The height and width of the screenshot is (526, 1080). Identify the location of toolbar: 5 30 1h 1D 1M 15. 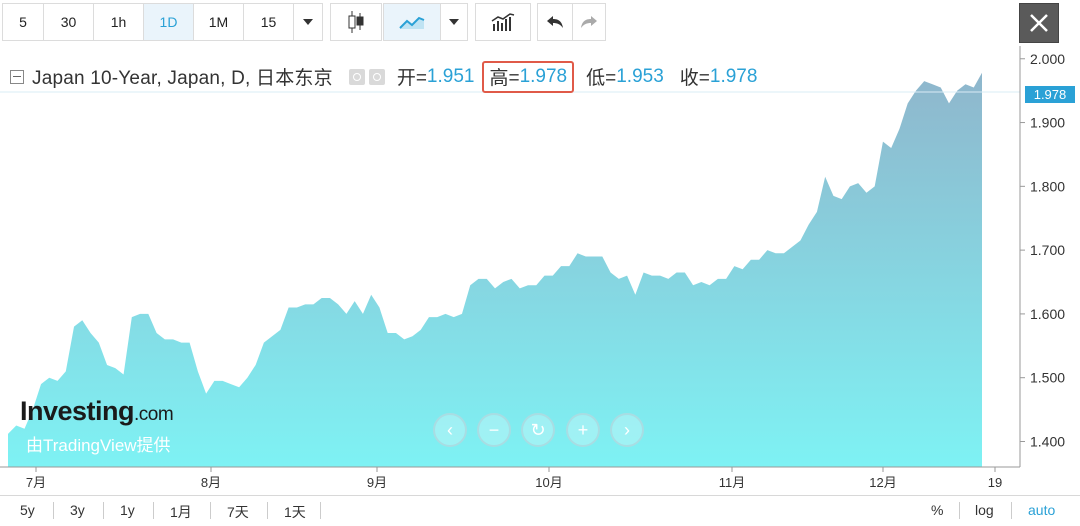
(540, 23).